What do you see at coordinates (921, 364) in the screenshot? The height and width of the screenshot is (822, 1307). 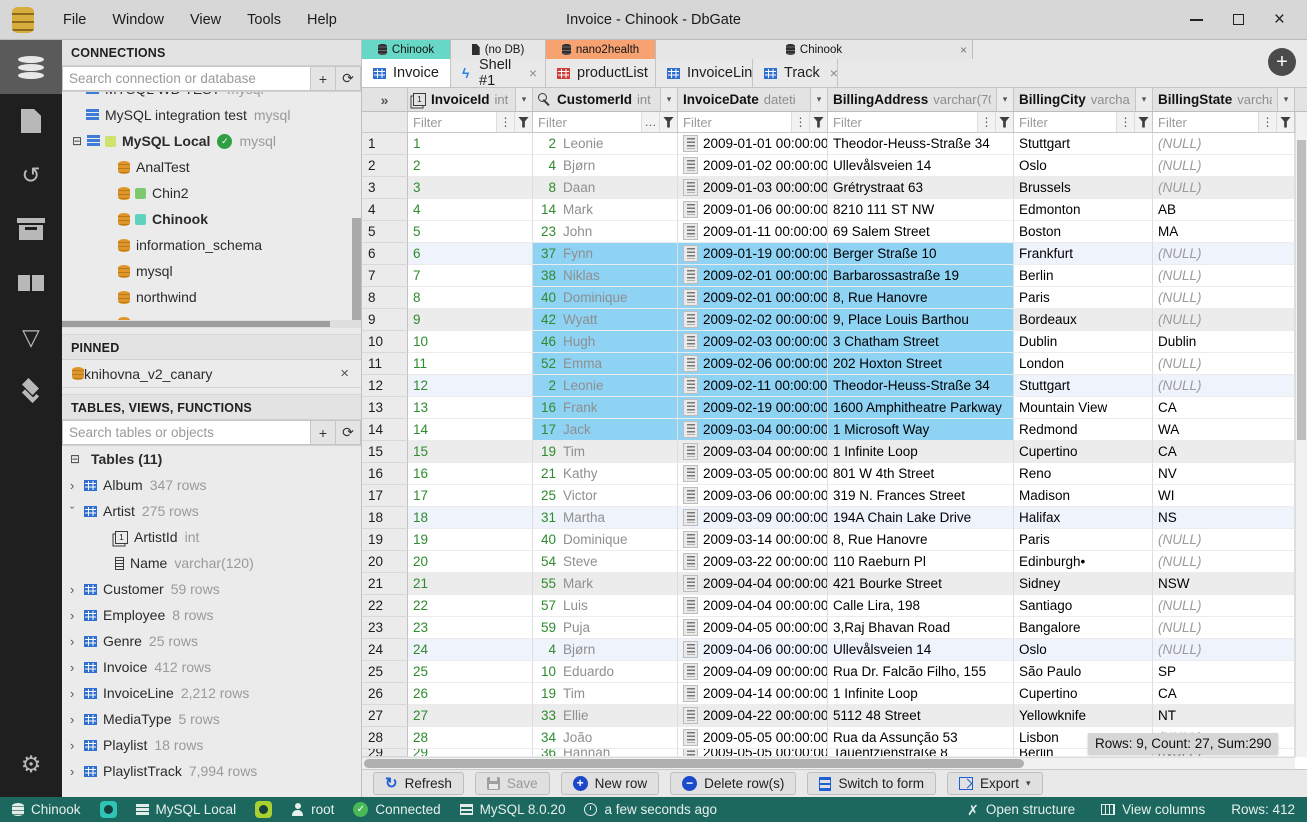 I see `cell-billingaddress: 202 Hoxton Street` at bounding box center [921, 364].